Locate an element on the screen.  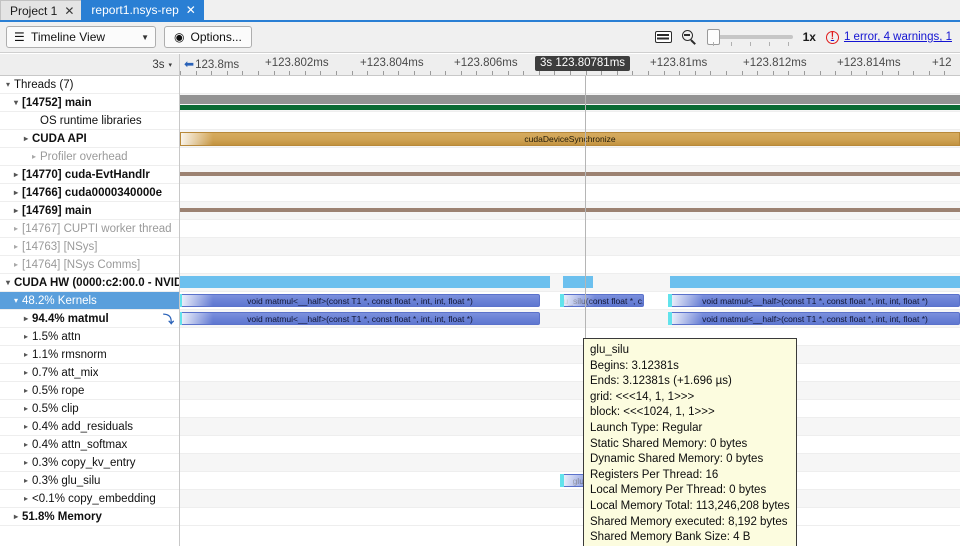
tree-row: ▸ 0.3% copy_kv_entry is located at coordinates (89, 463).